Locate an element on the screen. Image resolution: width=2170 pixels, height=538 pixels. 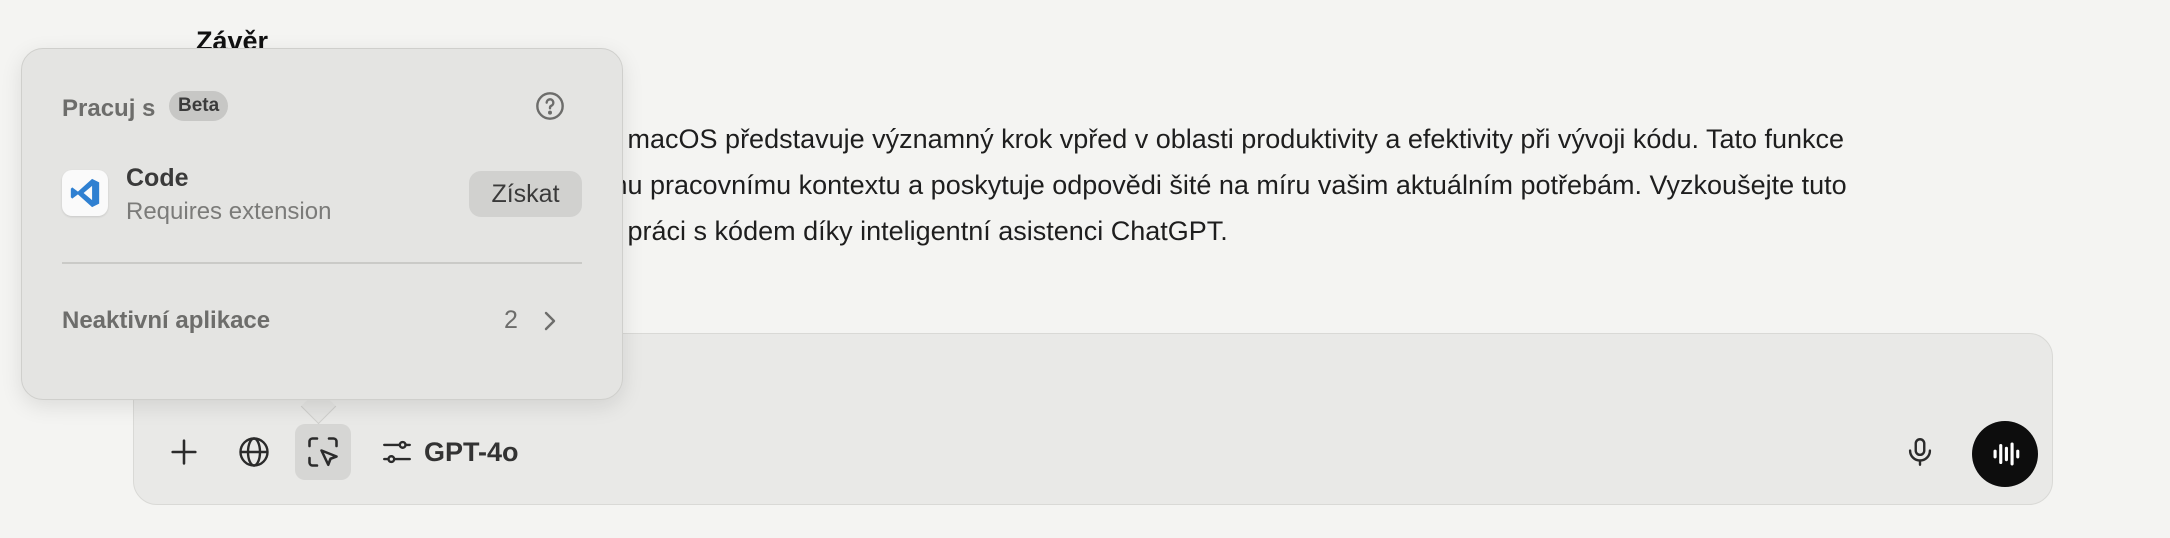
dictate-button is located at coordinates (1920, 452).